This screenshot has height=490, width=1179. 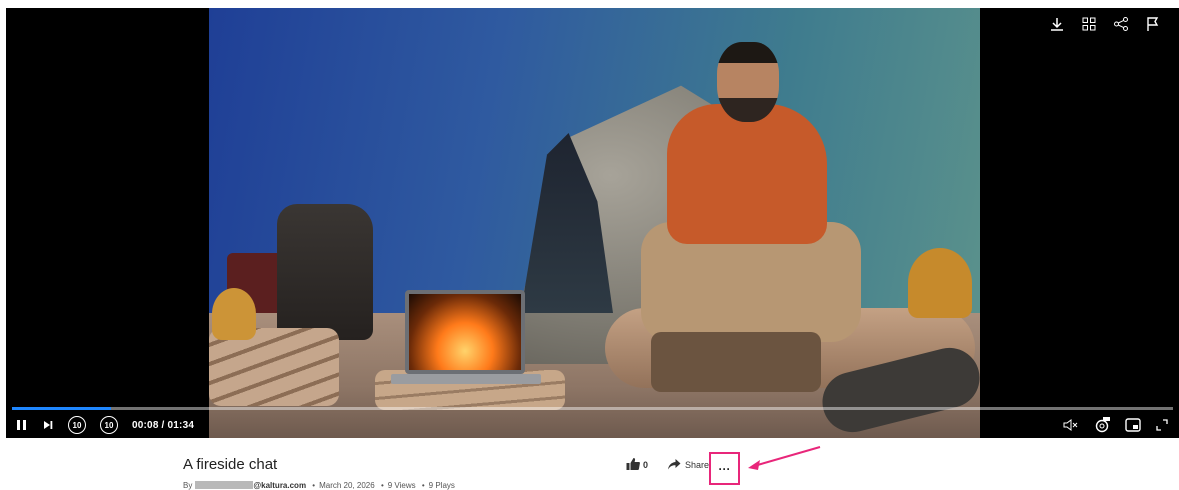 What do you see at coordinates (466, 379) in the screenshot?
I see `scene-laptop-base` at bounding box center [466, 379].